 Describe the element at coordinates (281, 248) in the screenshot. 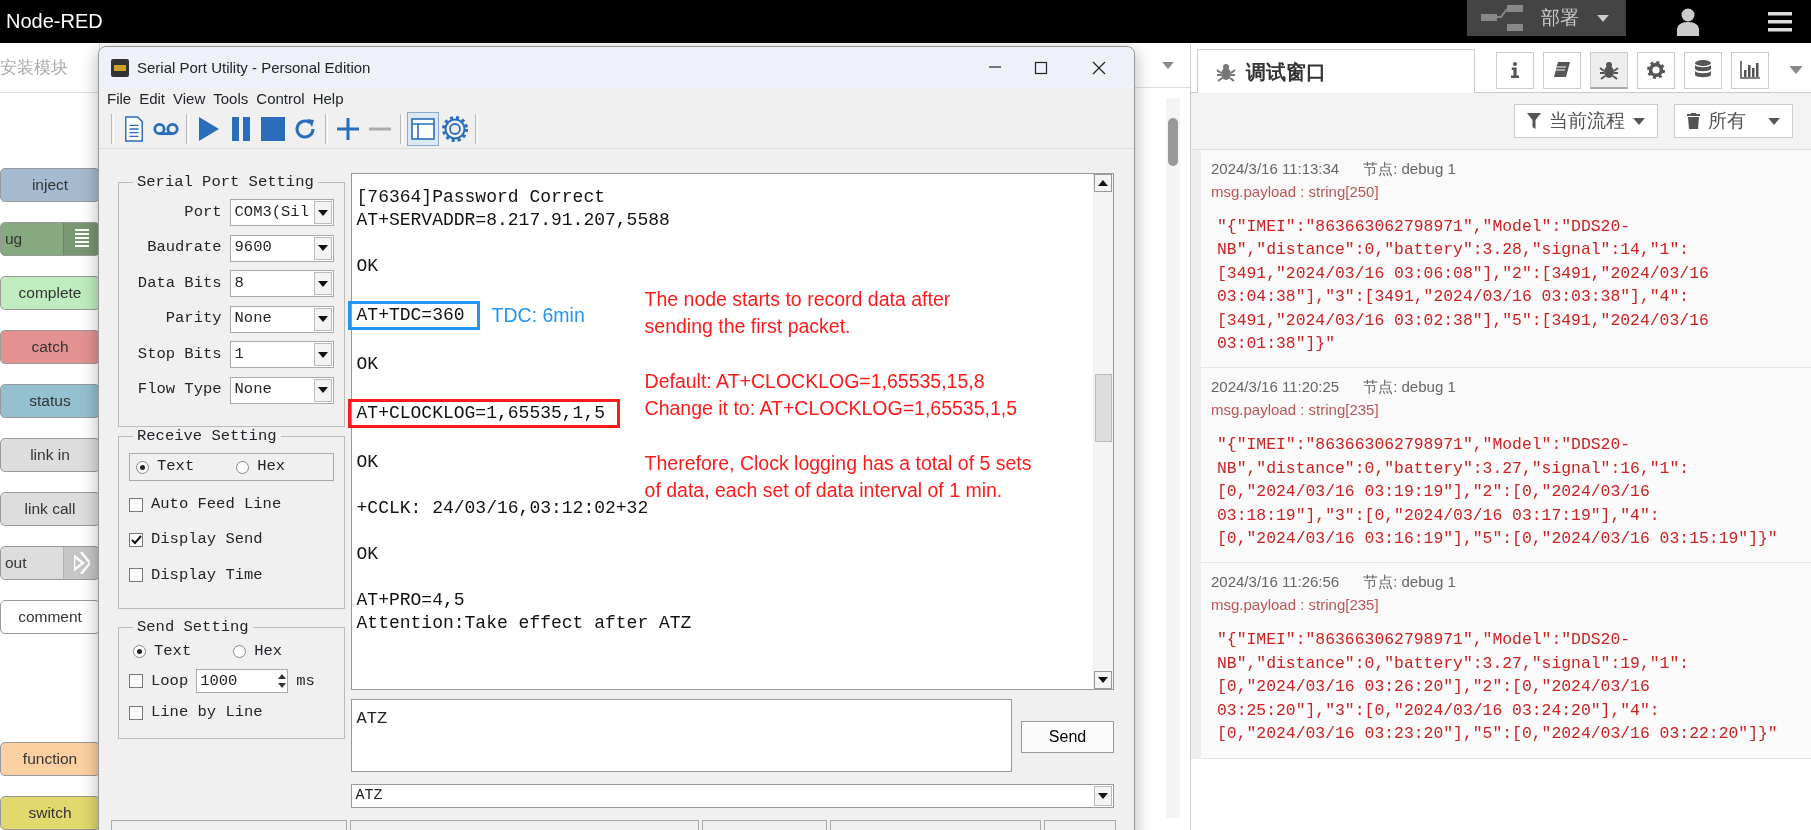

I see `dropdown-field: 9600` at that location.